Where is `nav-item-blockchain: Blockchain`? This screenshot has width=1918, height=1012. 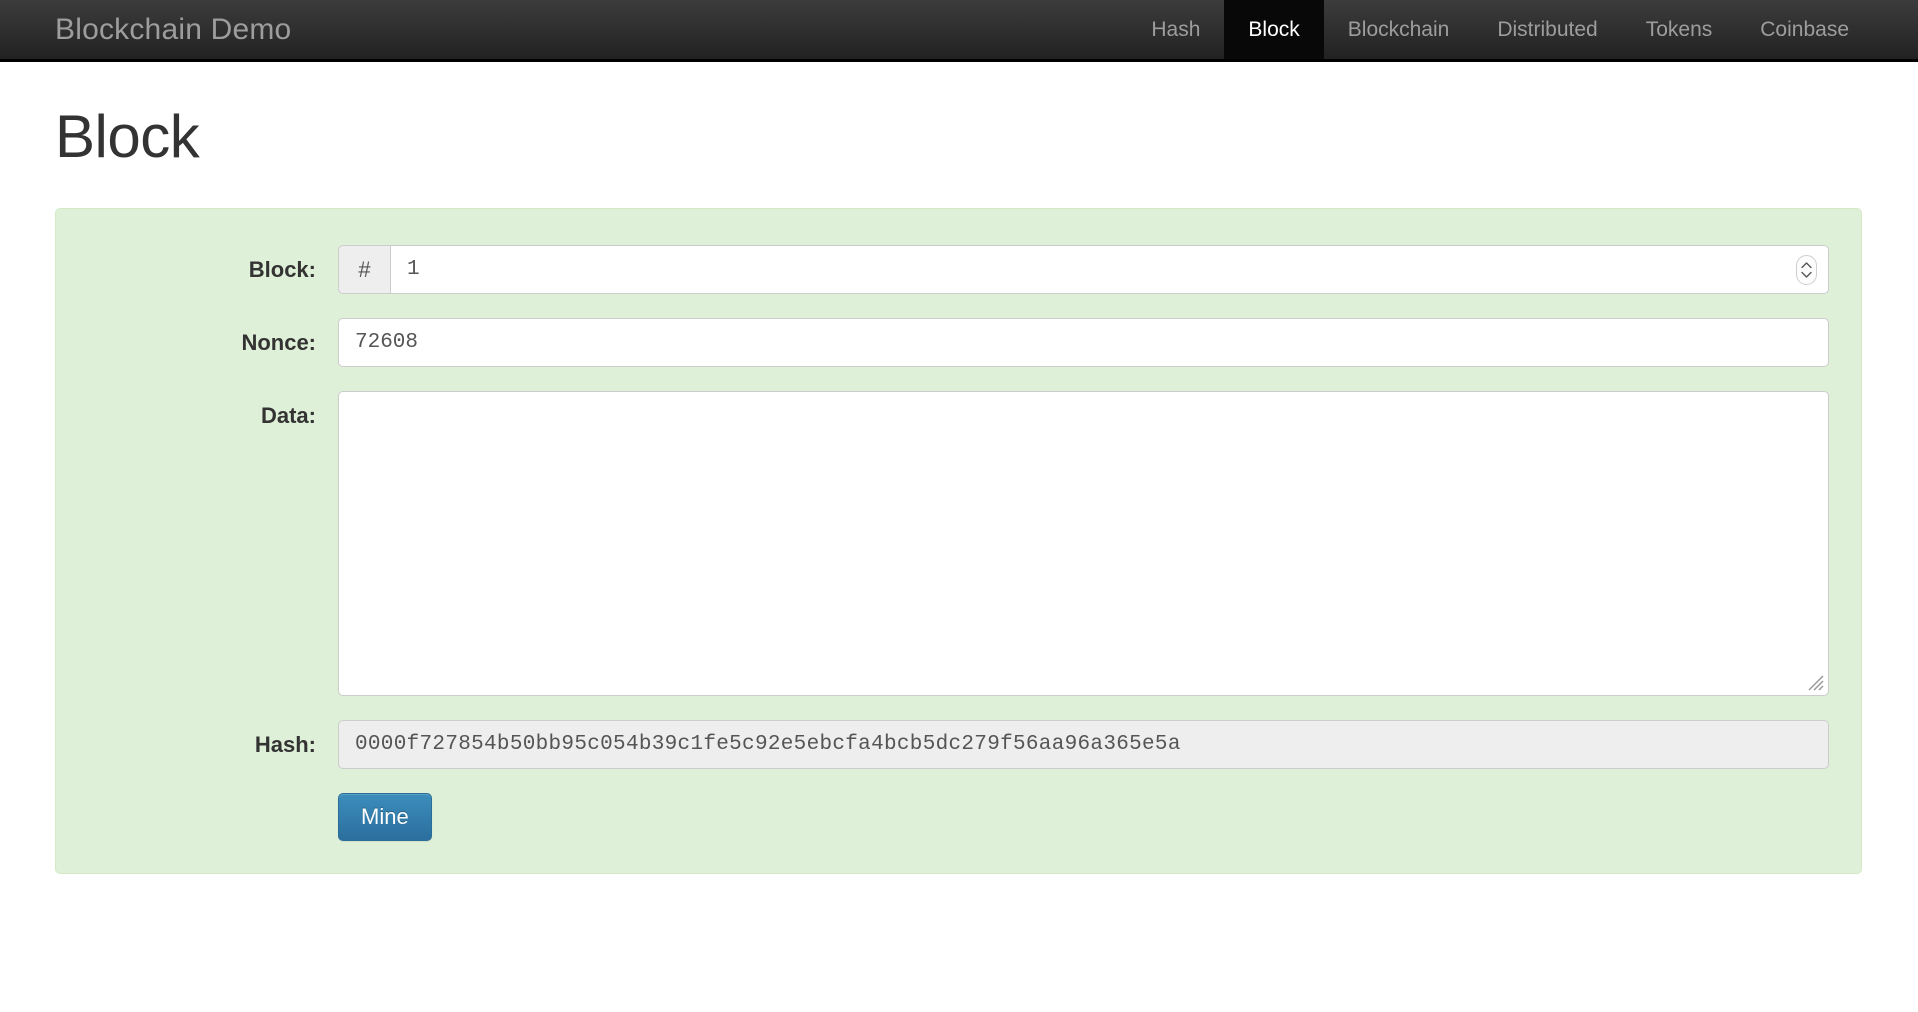 nav-item-blockchain: Blockchain is located at coordinates (1399, 29).